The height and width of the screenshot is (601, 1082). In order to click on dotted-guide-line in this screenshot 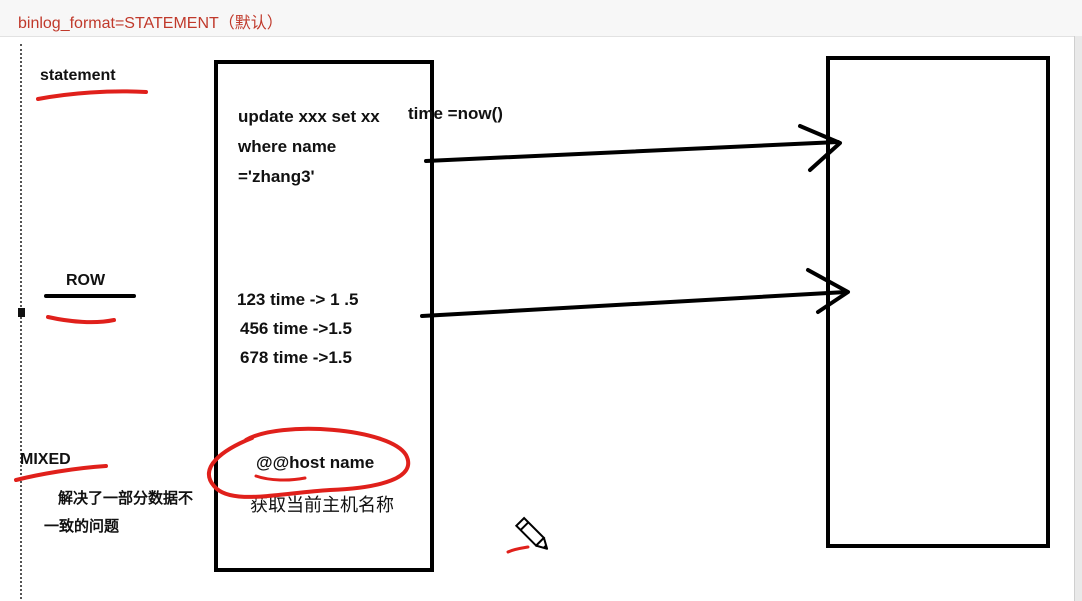, I will do `click(21, 321)`.